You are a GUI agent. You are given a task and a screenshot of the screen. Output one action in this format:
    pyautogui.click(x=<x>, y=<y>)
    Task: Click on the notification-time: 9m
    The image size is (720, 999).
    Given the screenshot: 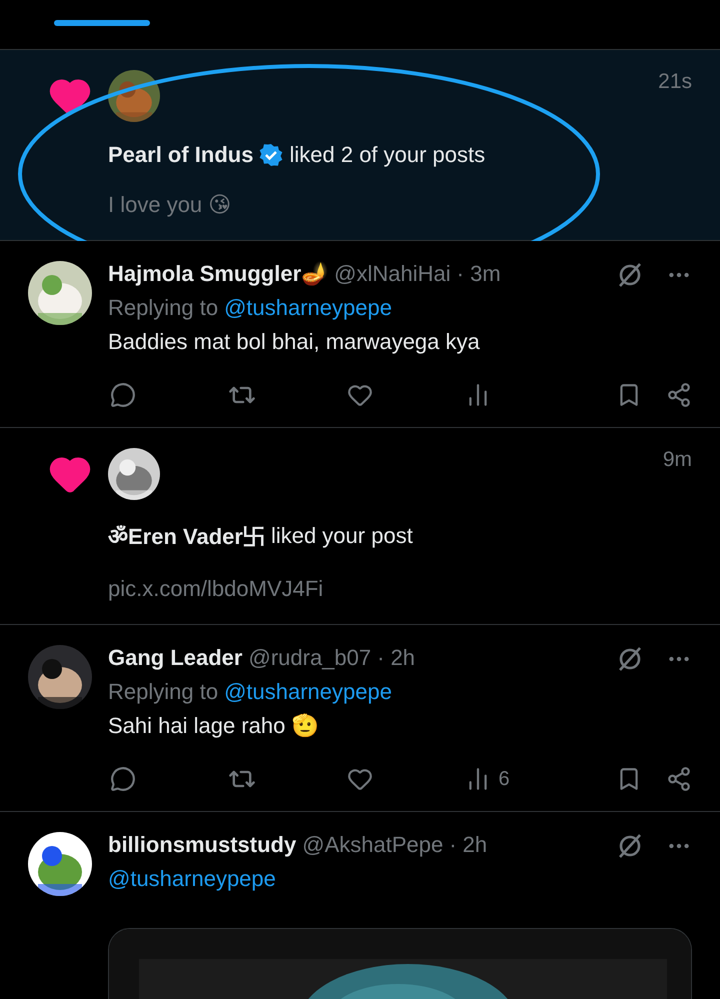 What is the action you would take?
    pyautogui.click(x=677, y=460)
    